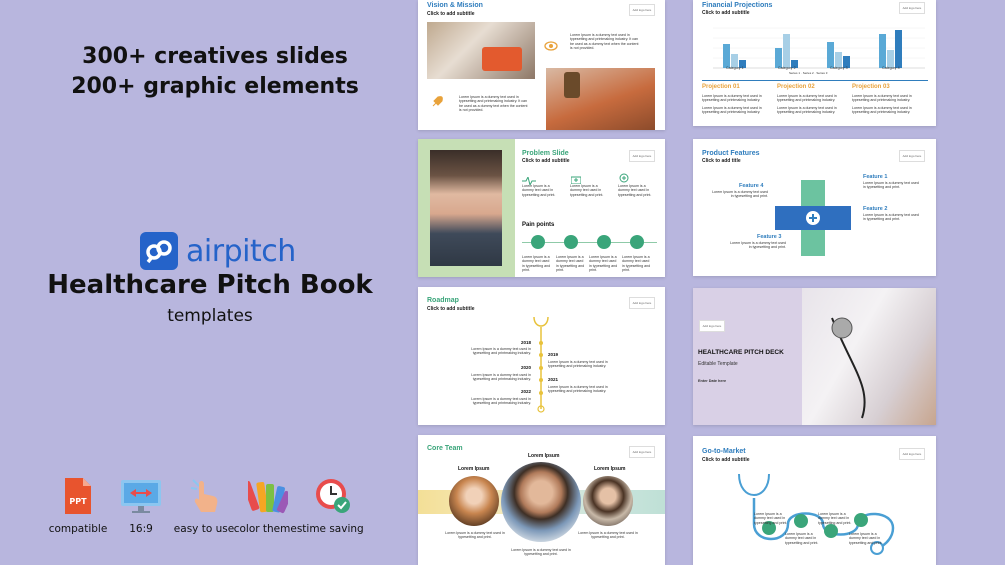  Describe the element at coordinates (210, 316) in the screenshot. I see `page-subtitle: templates` at that location.